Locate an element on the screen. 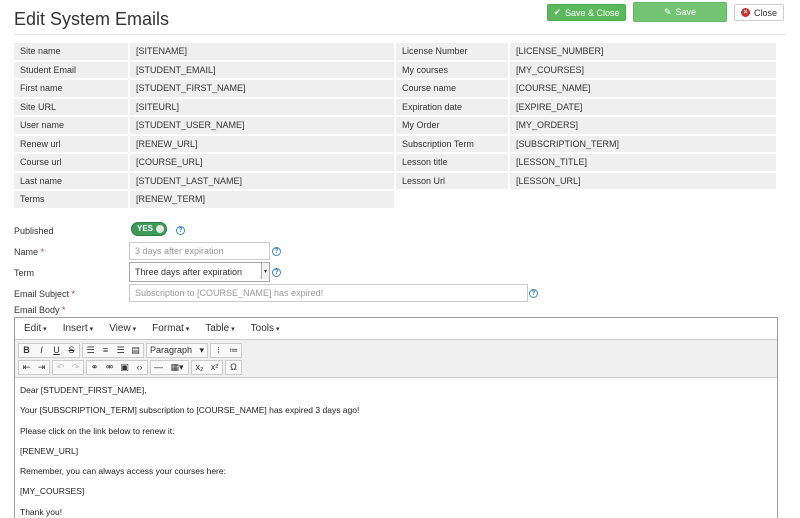 The width and height of the screenshot is (800, 518). tag-label: Expiration date is located at coordinates (453, 106).